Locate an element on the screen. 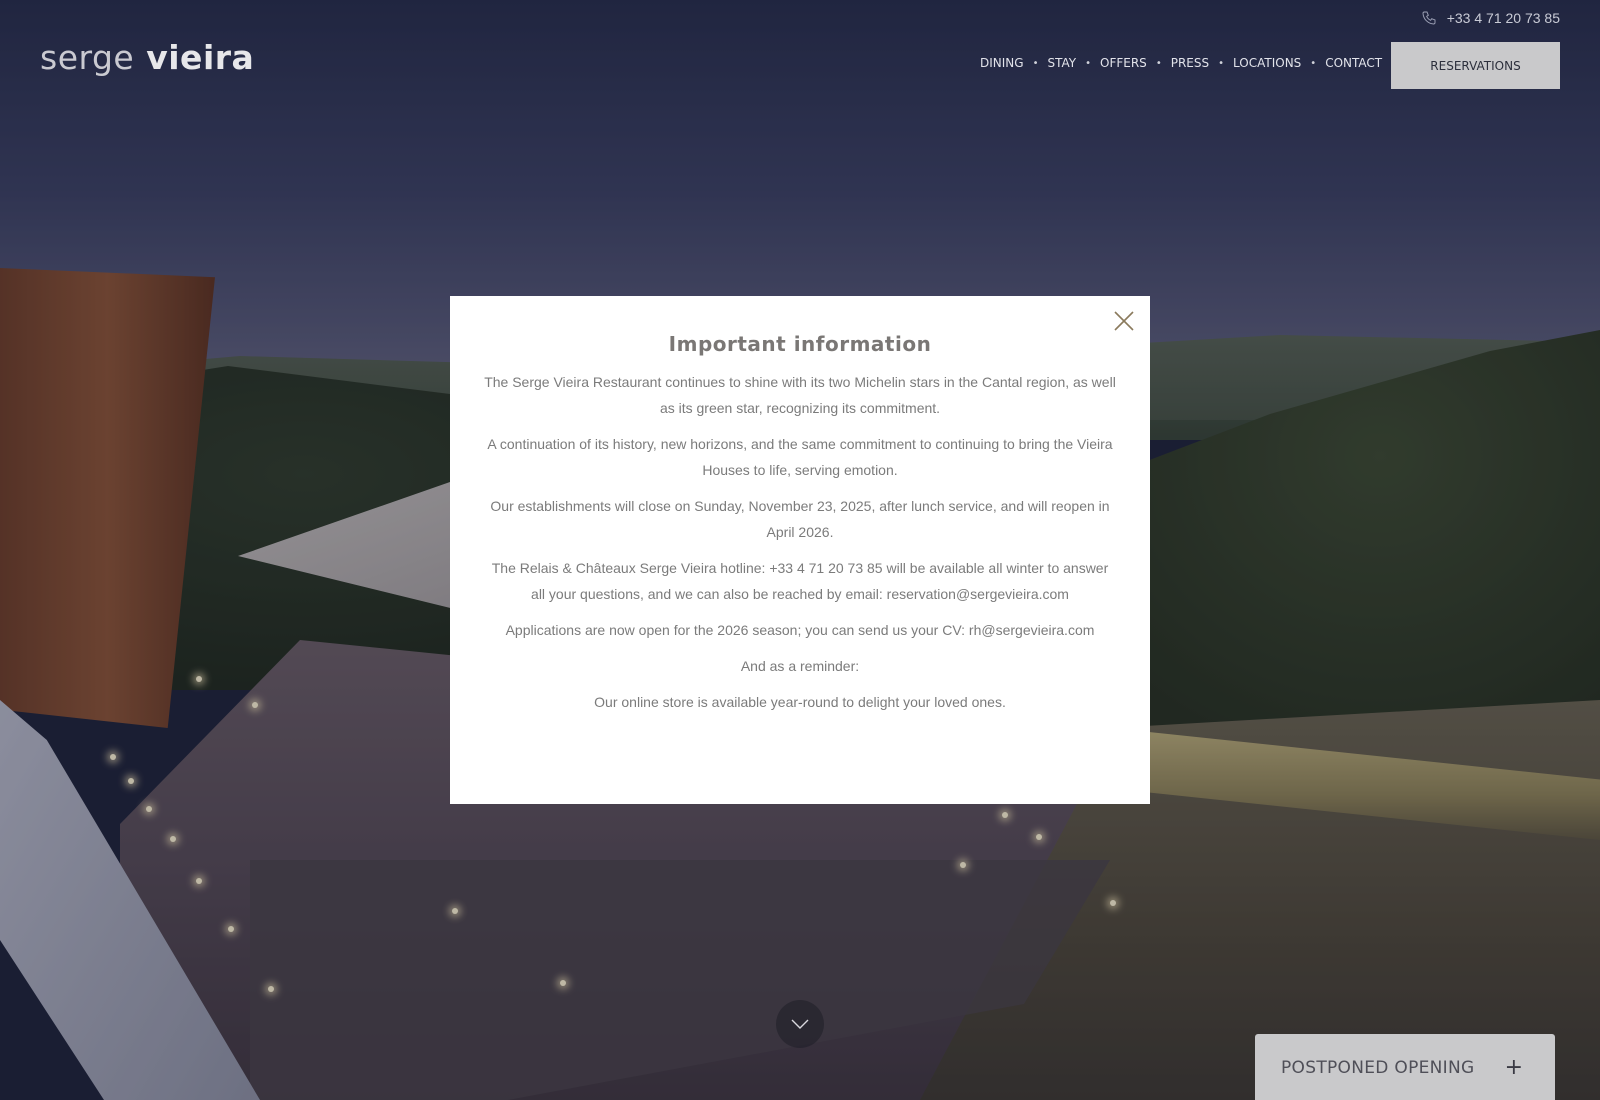 The width and height of the screenshot is (1600, 1100). header-phone: +33 4 71 20 73 85 is located at coordinates (1490, 18).